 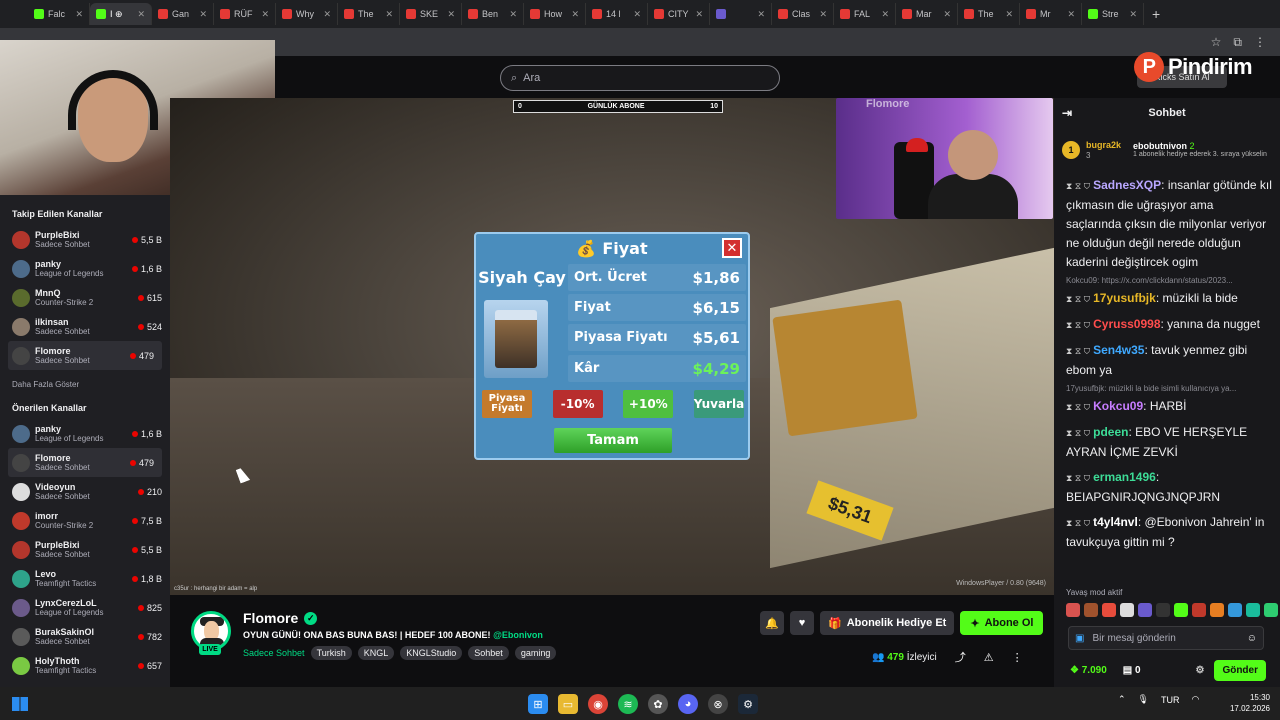 What do you see at coordinates (307, 14) in the screenshot?
I see `browser-tab: Why ✕` at bounding box center [307, 14].